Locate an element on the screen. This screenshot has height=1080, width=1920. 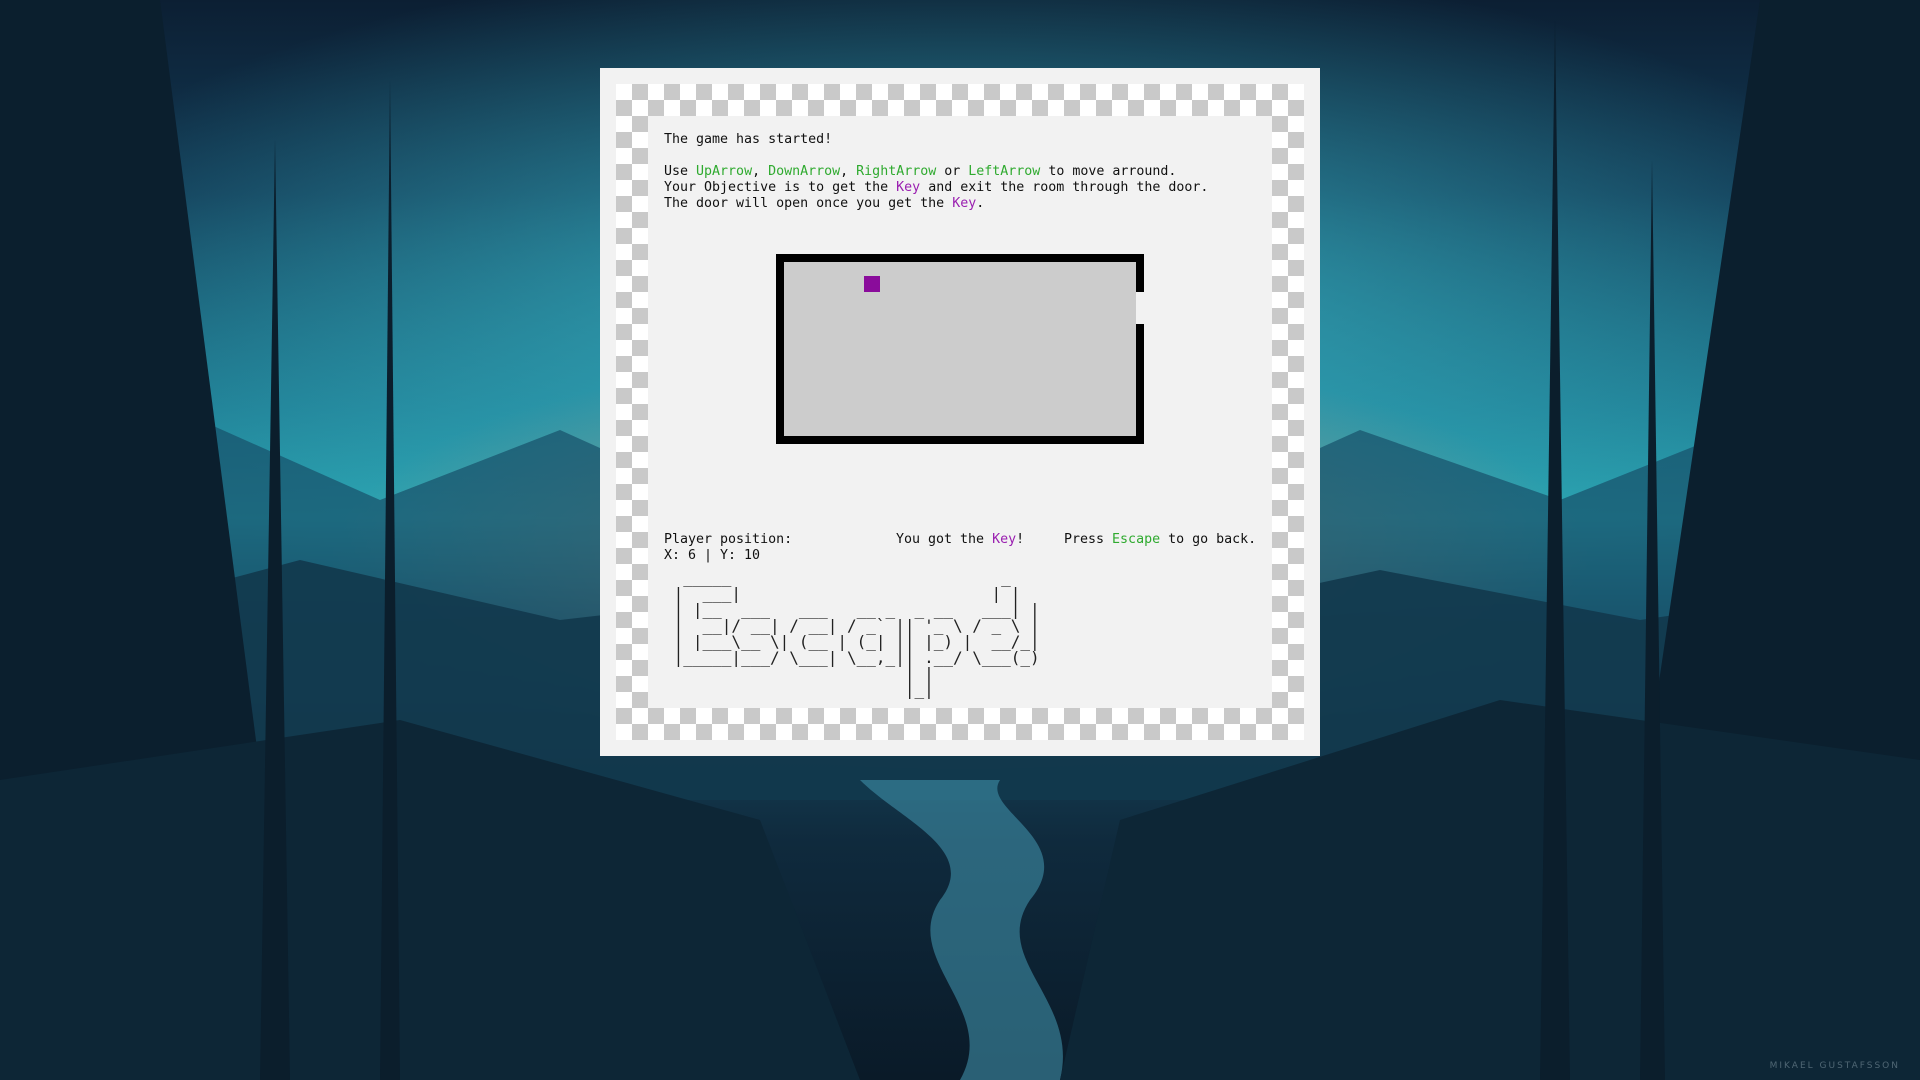
rightarrow-key-label: RightArrow is located at coordinates (896, 171).